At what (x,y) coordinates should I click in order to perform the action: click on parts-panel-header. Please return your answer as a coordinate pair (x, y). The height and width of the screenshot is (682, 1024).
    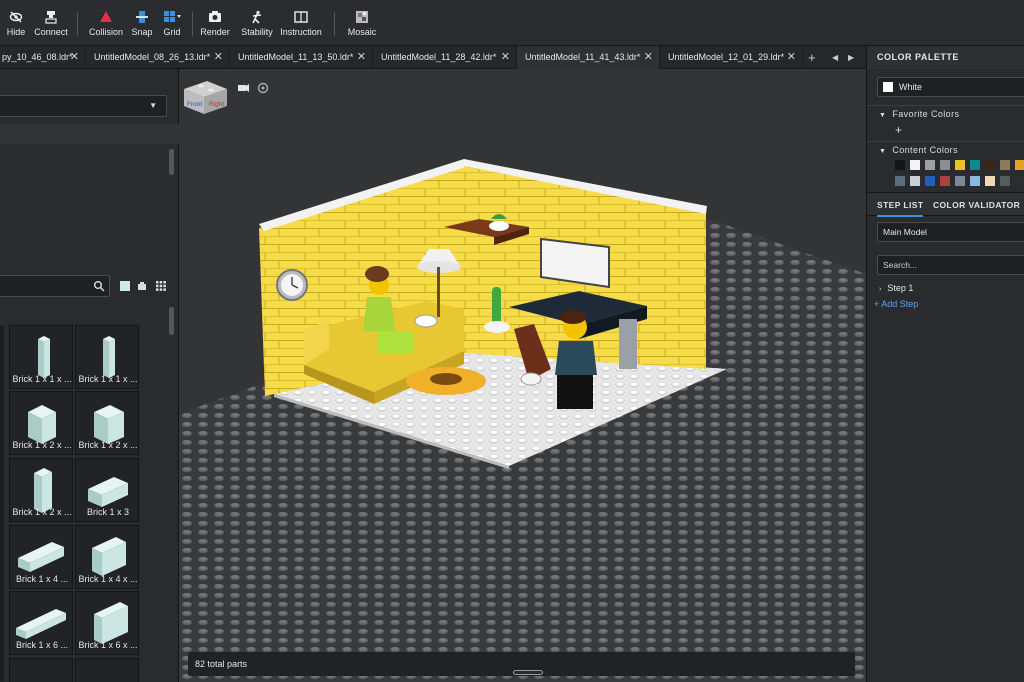
    Looking at the image, I should click on (89, 134).